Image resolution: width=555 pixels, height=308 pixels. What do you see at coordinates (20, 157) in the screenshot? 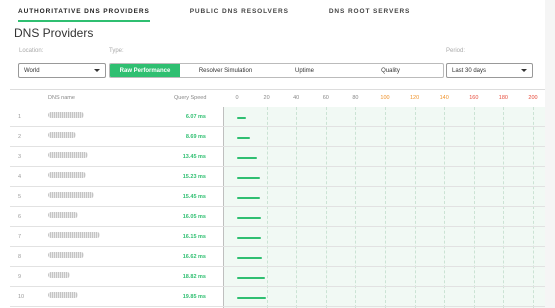
I see `row-rank: 3` at bounding box center [20, 157].